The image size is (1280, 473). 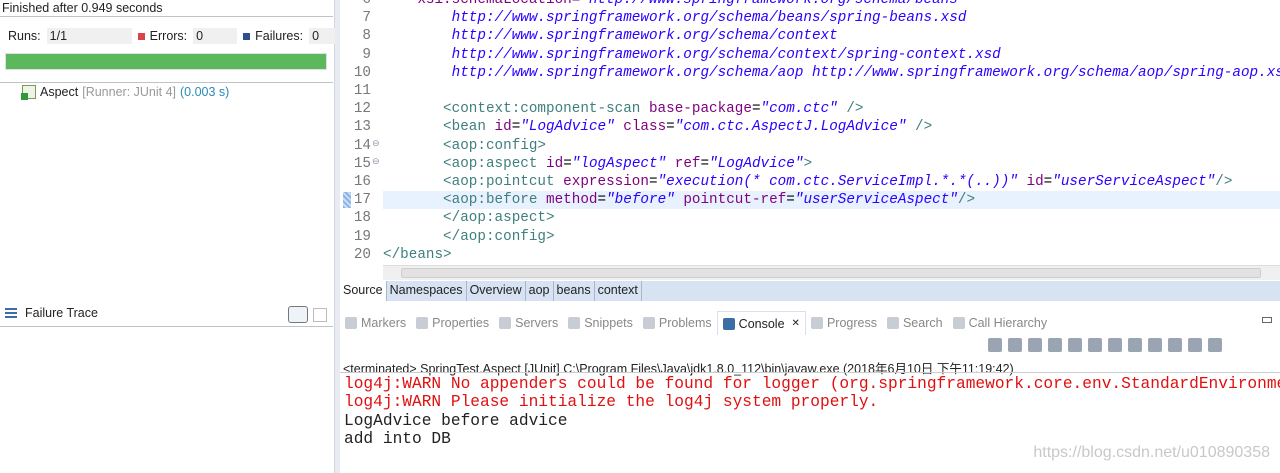 I want to click on code-token: base-package, so click(x=700, y=109).